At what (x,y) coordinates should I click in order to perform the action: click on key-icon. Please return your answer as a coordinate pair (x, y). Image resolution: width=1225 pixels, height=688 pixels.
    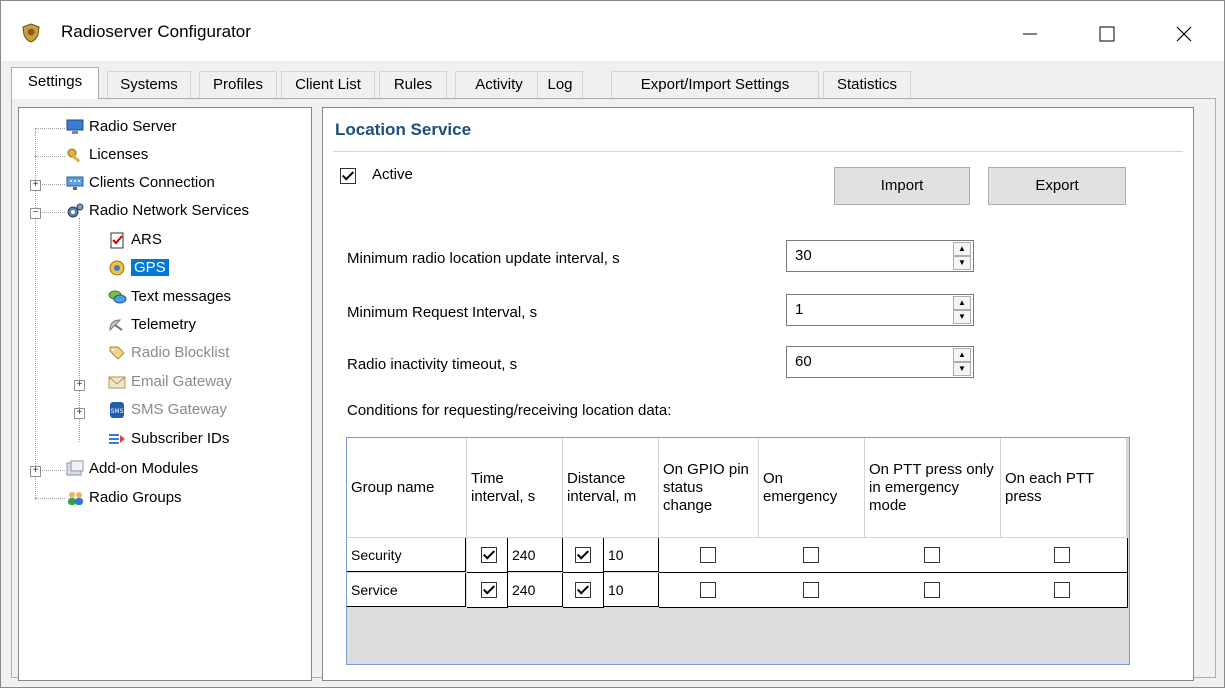
    Looking at the image, I should click on (74, 155).